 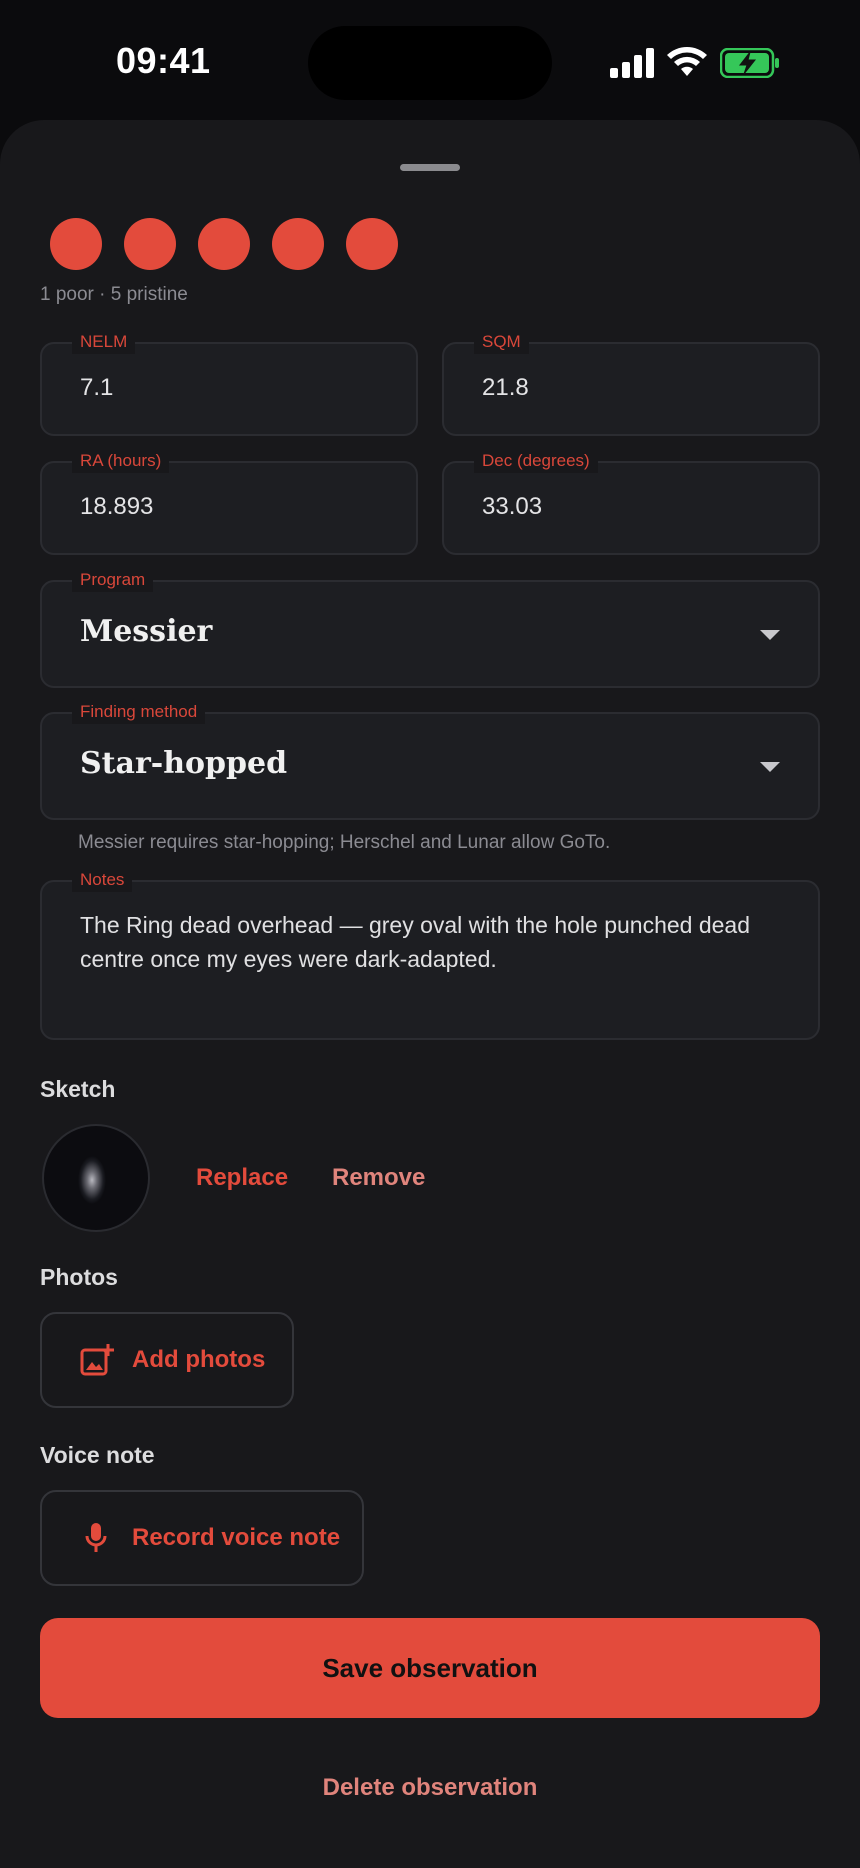 I want to click on sqm-field: SQM 21.8, so click(x=631, y=383).